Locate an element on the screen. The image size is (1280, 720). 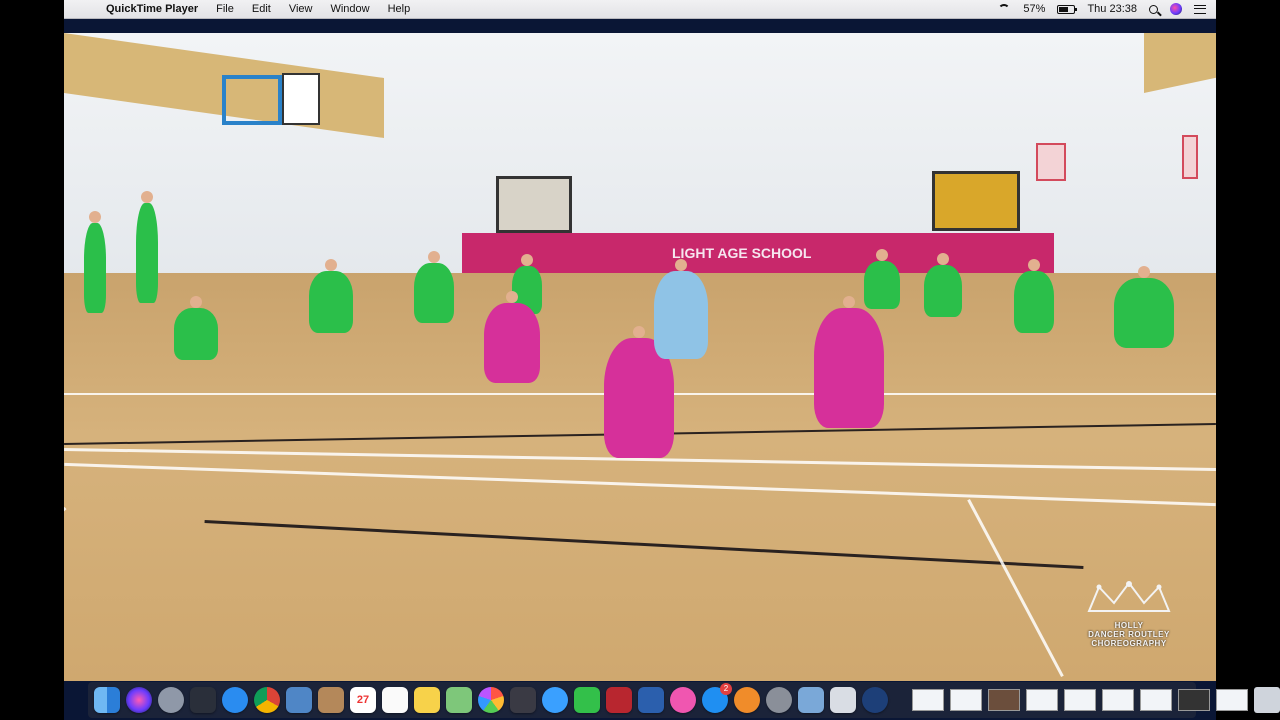
notes-icon is located at coordinates (427, 700).